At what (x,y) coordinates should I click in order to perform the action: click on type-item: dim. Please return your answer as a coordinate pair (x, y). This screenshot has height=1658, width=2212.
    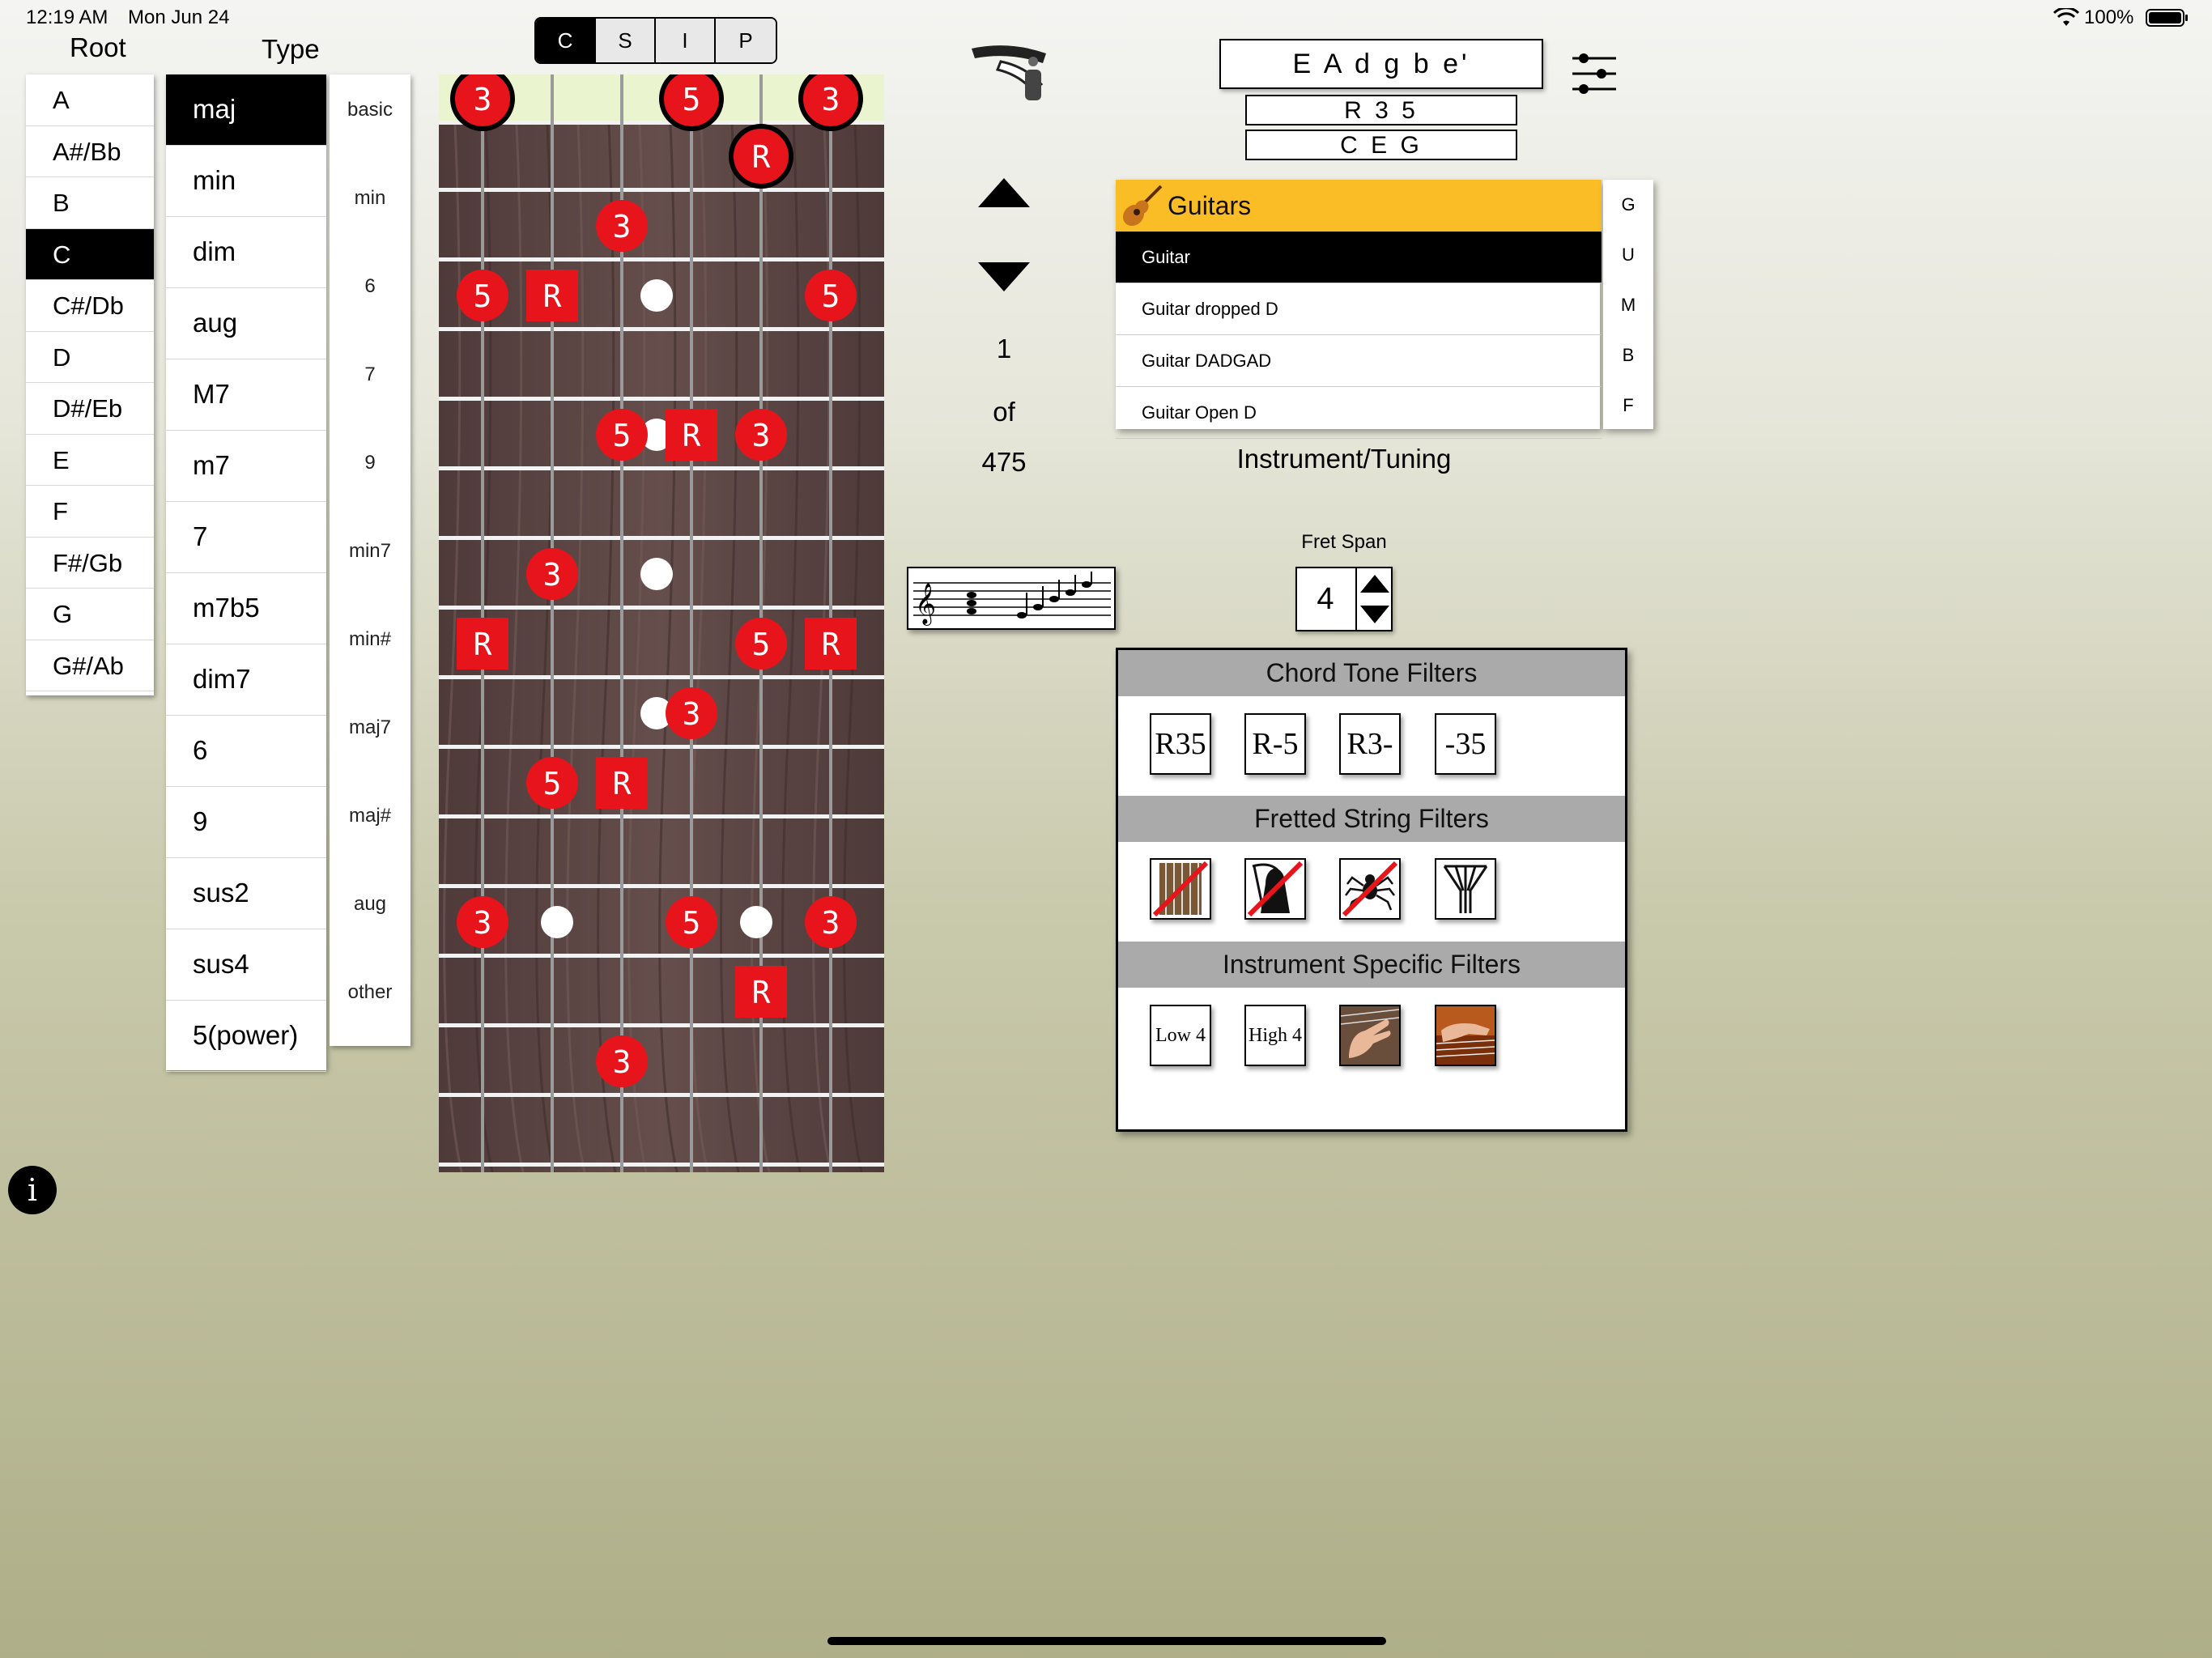
    Looking at the image, I should click on (246, 252).